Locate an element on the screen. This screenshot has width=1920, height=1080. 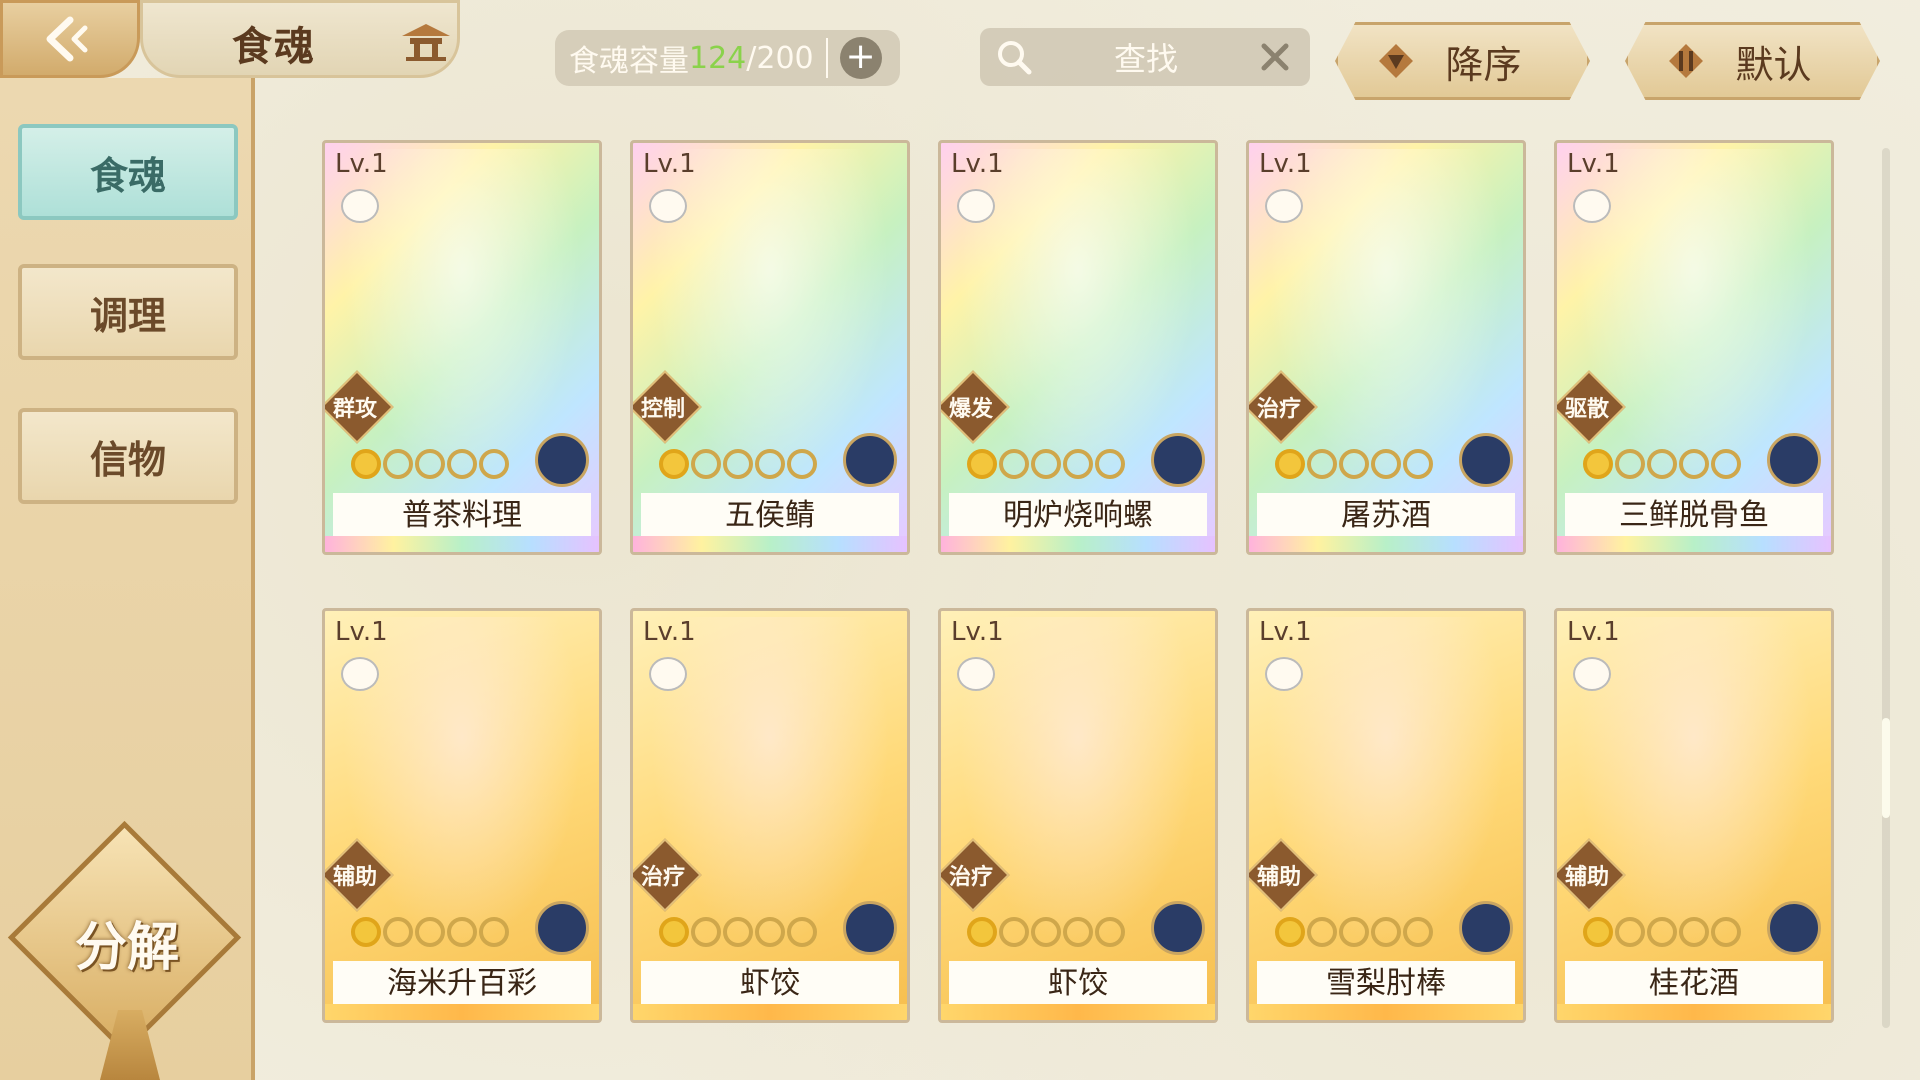
search-icon is located at coordinates (1015, 58).